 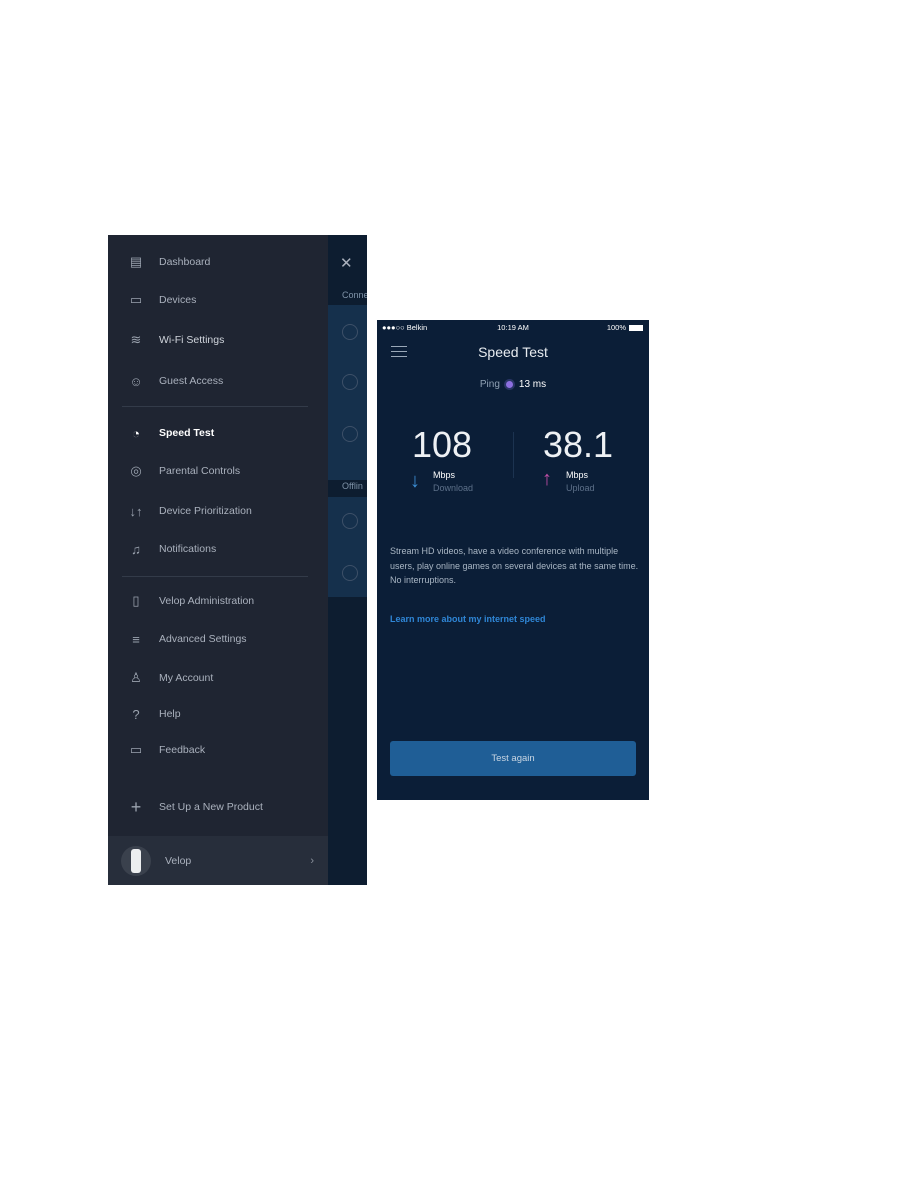 I want to click on parental-lock-icon: ◎, so click(x=136, y=470).